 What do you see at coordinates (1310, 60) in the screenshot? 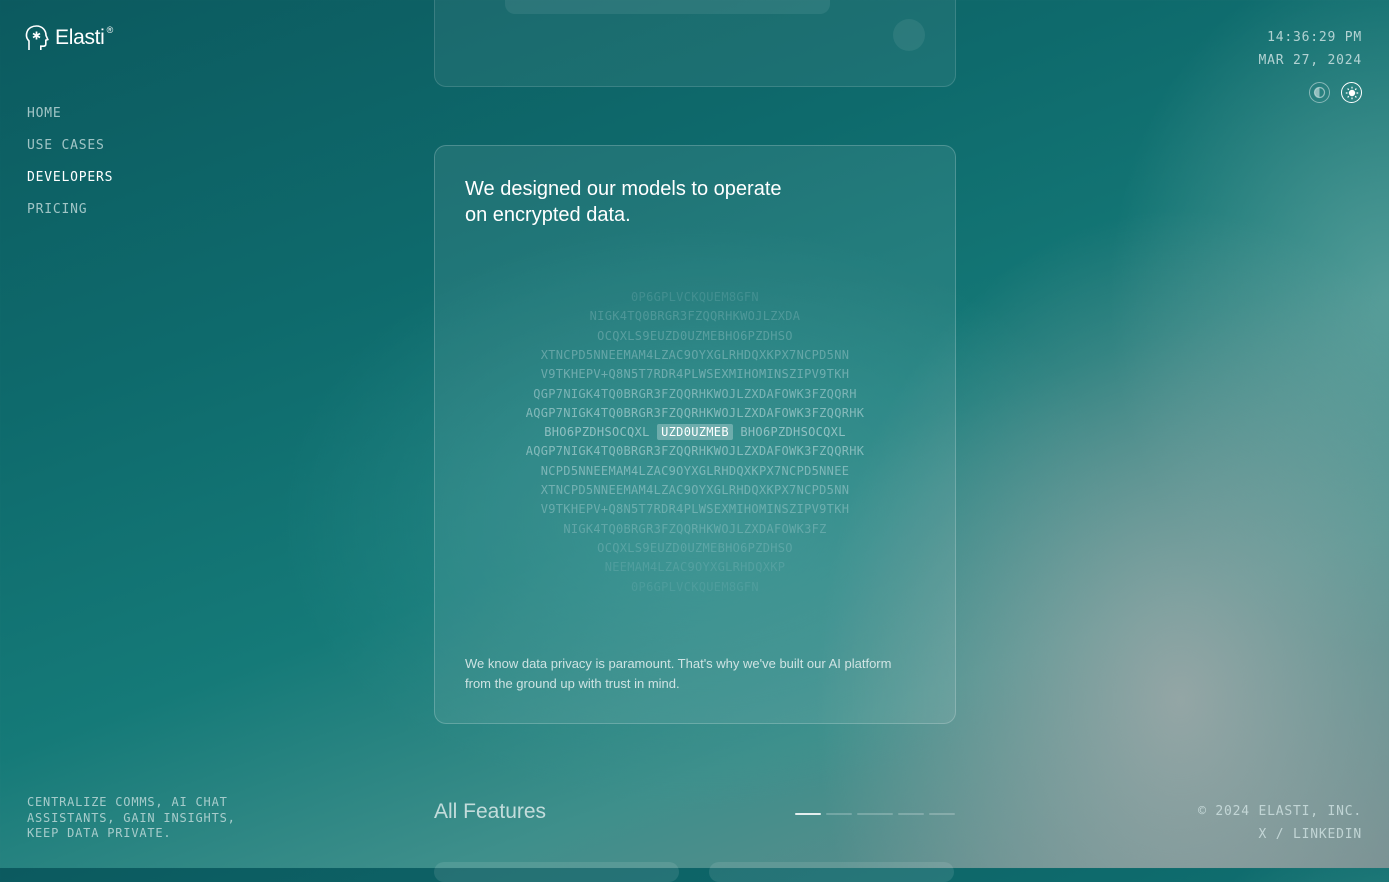
I see `clock-date: MAR 27, 2024` at bounding box center [1310, 60].